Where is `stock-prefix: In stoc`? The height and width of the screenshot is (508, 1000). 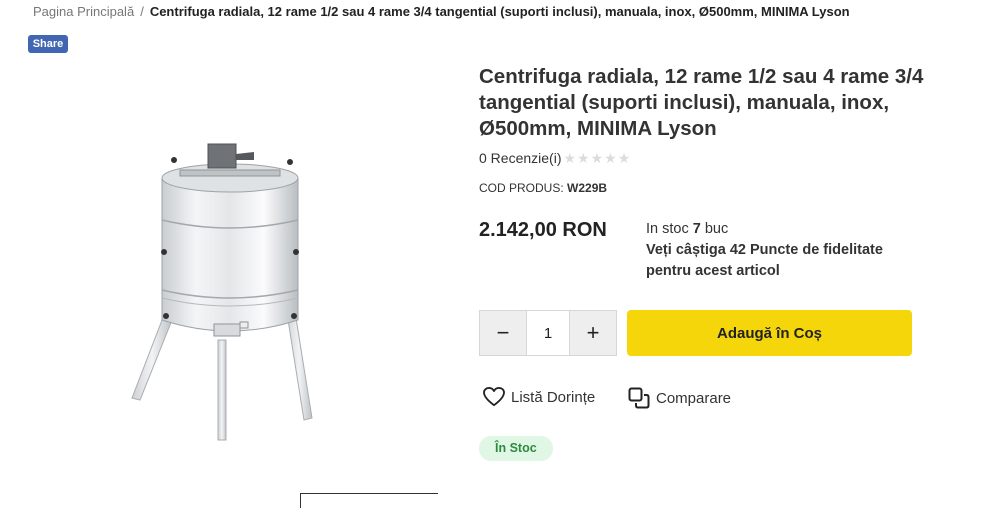 stock-prefix: In stoc is located at coordinates (667, 229).